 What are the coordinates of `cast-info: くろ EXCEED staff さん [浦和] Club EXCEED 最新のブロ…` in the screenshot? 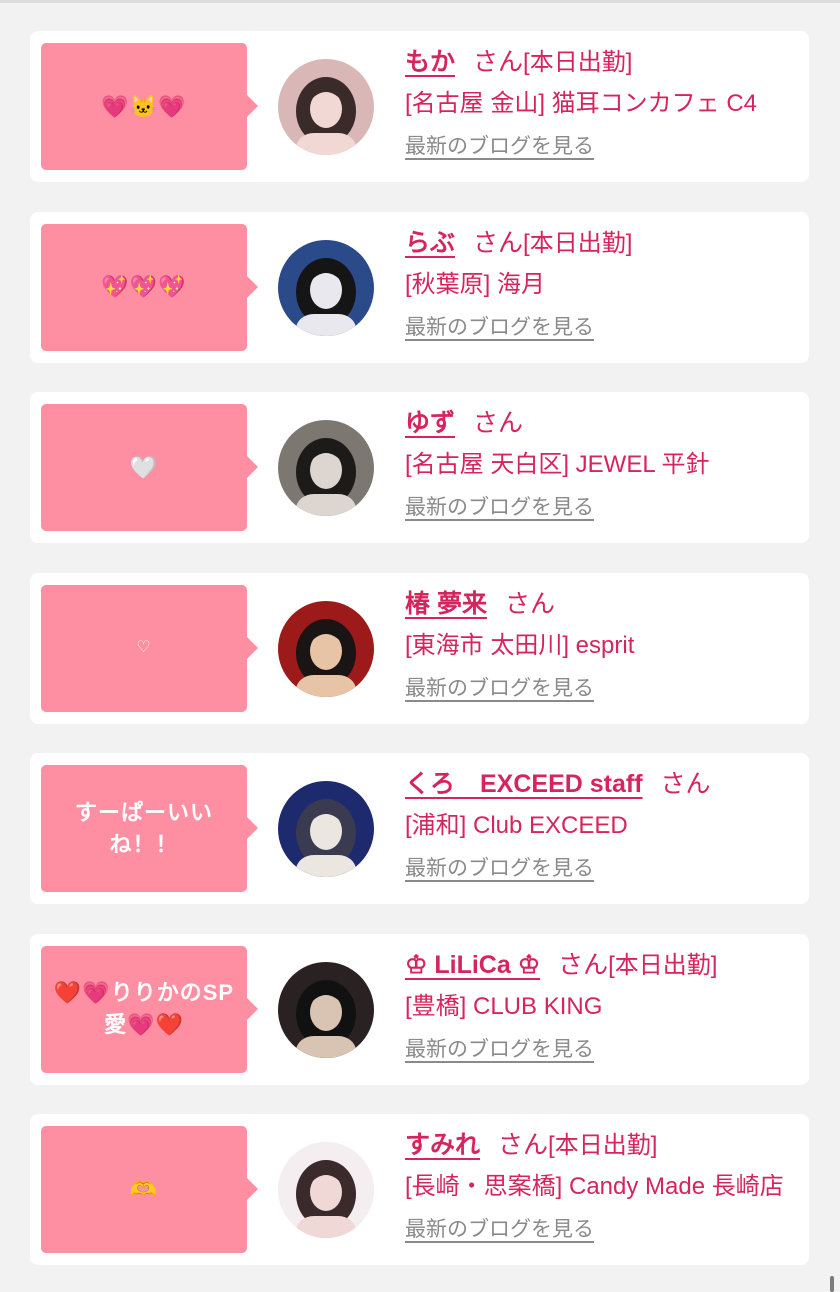 It's located at (602, 824).